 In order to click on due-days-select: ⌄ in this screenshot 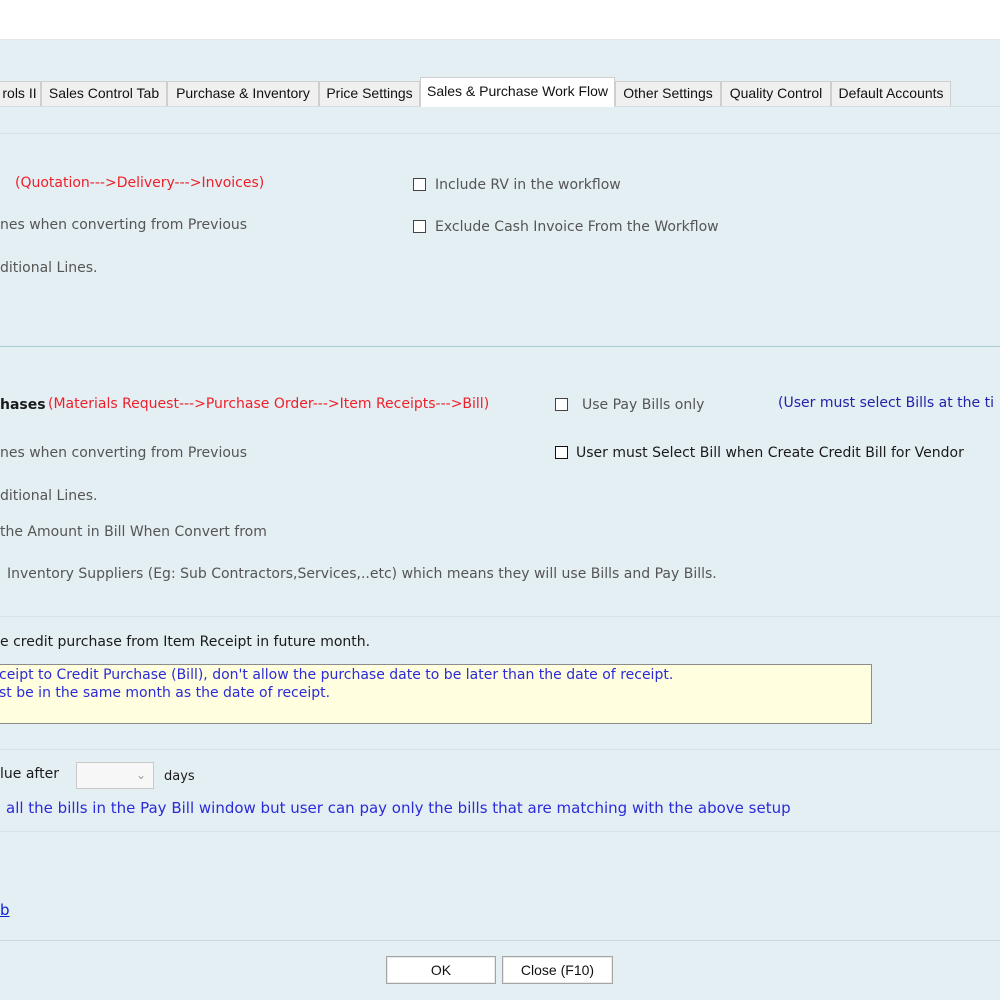, I will do `click(115, 775)`.